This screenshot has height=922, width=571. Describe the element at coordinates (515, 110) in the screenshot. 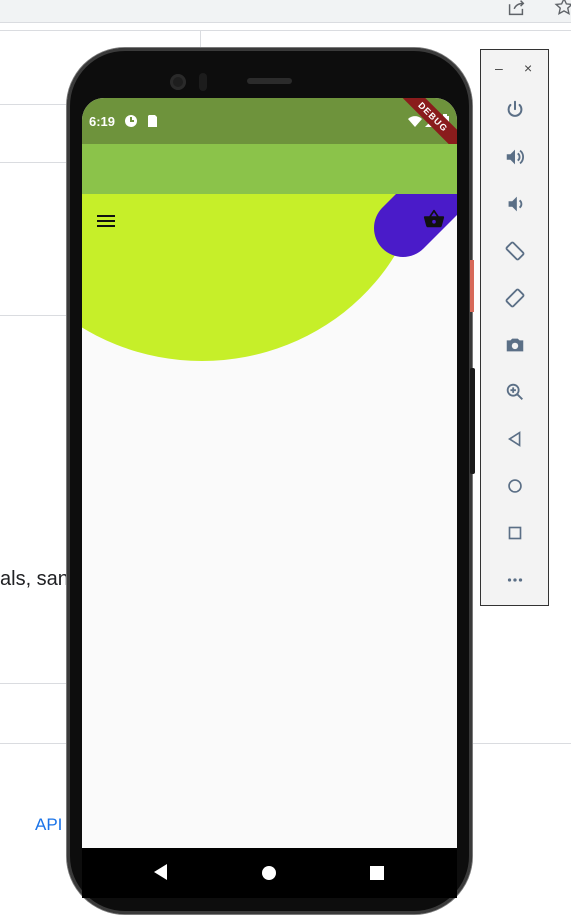

I see `power-icon` at that location.